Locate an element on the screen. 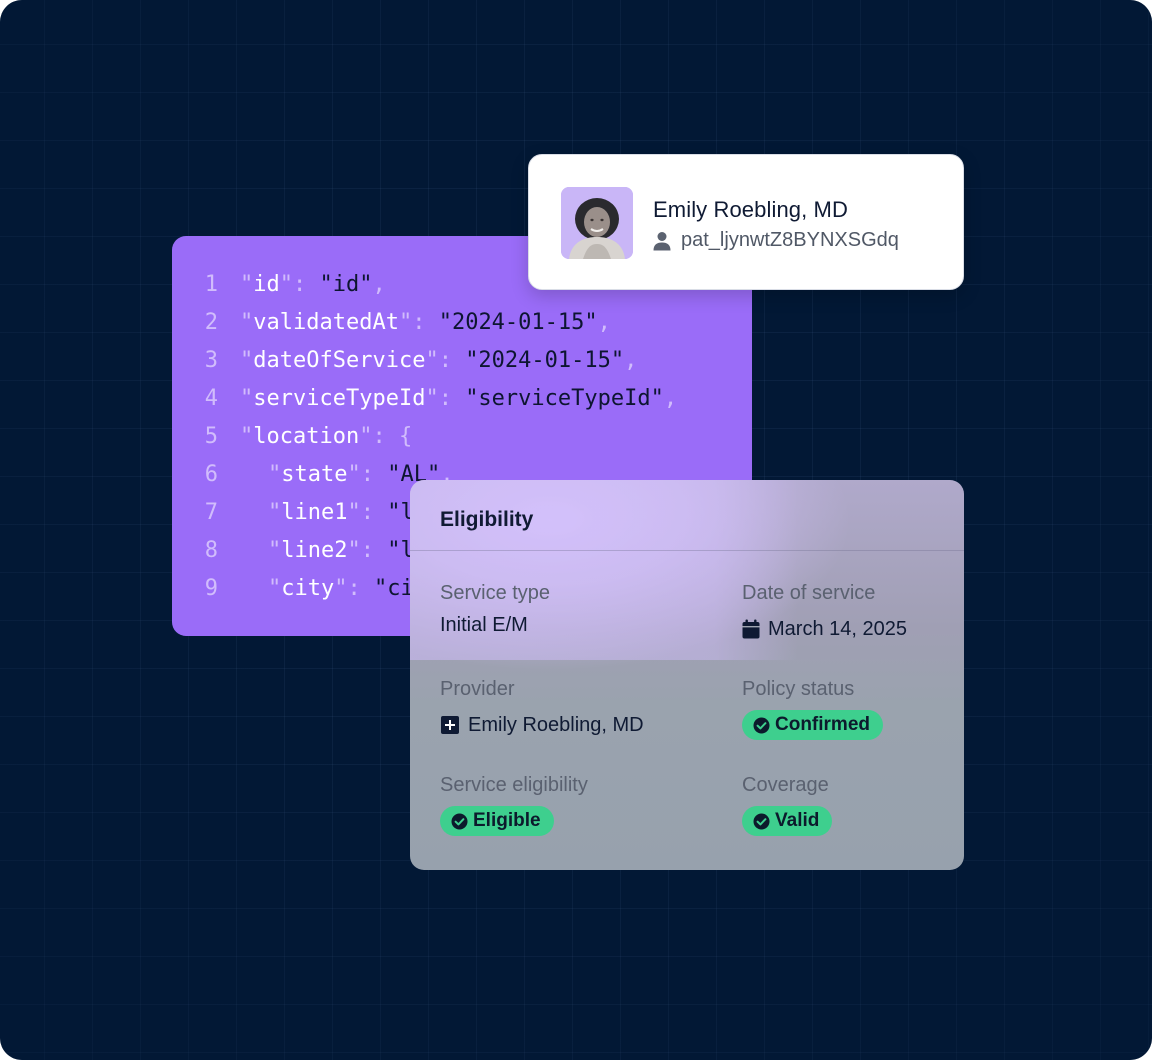  code-key: validatedAt is located at coordinates (326, 322).